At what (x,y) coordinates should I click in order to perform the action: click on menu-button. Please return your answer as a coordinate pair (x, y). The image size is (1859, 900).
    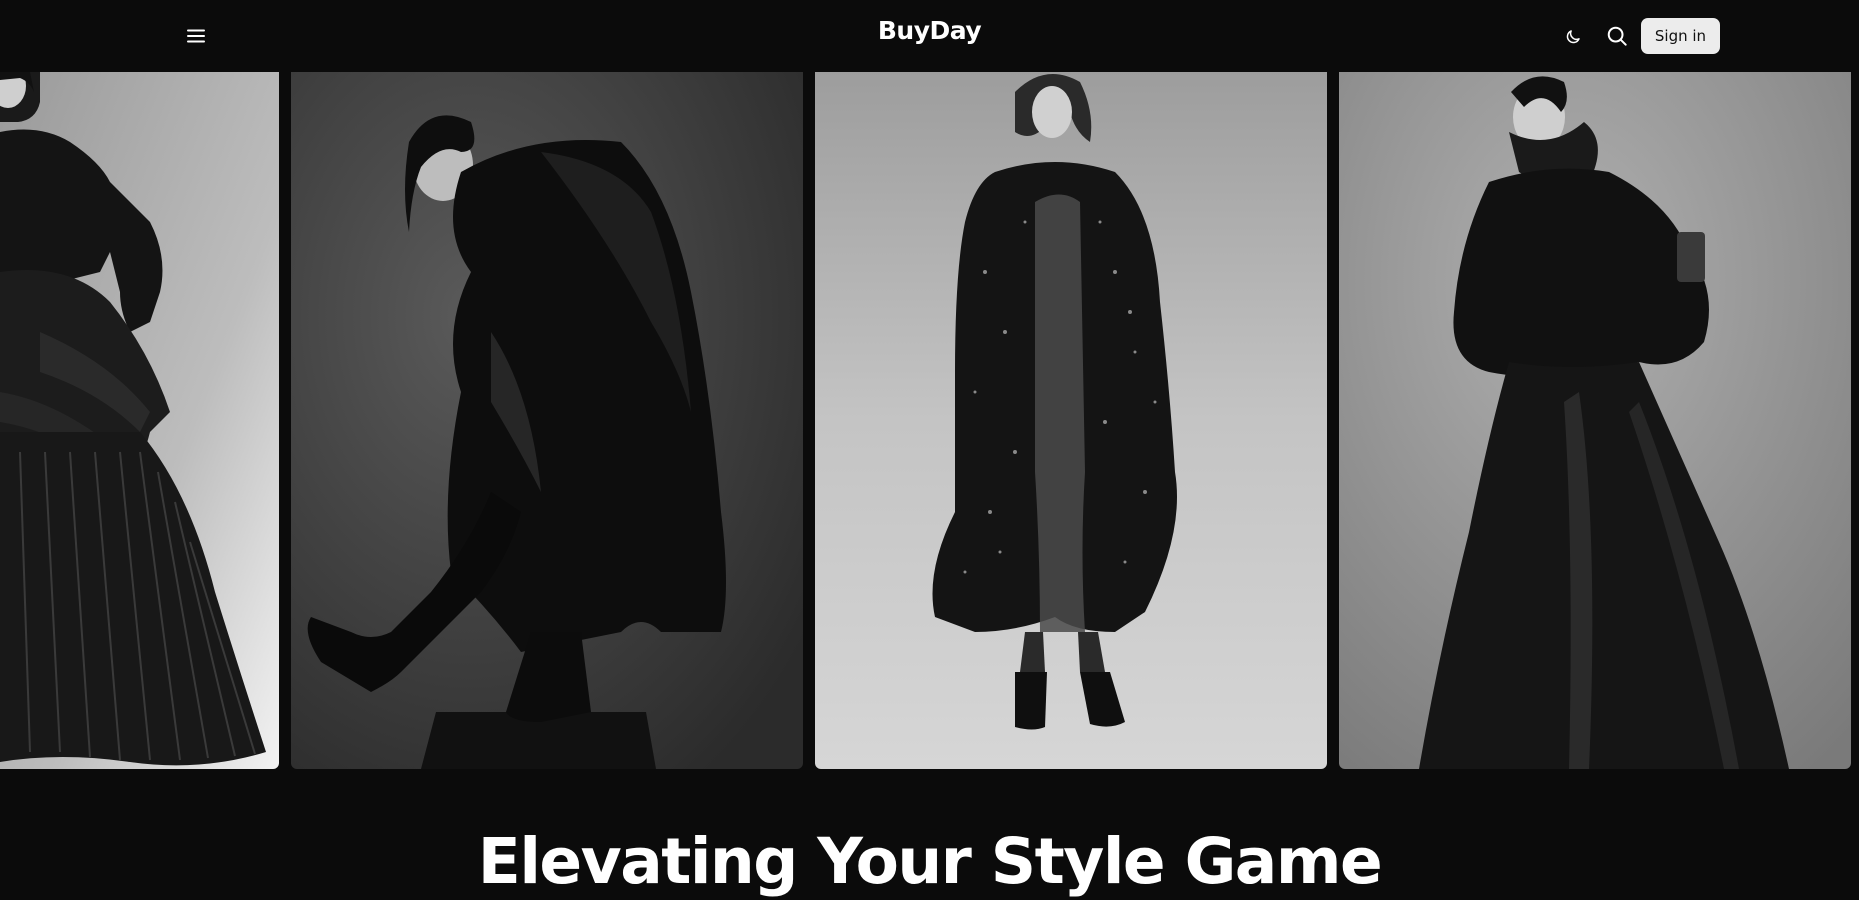
    Looking at the image, I should click on (196, 36).